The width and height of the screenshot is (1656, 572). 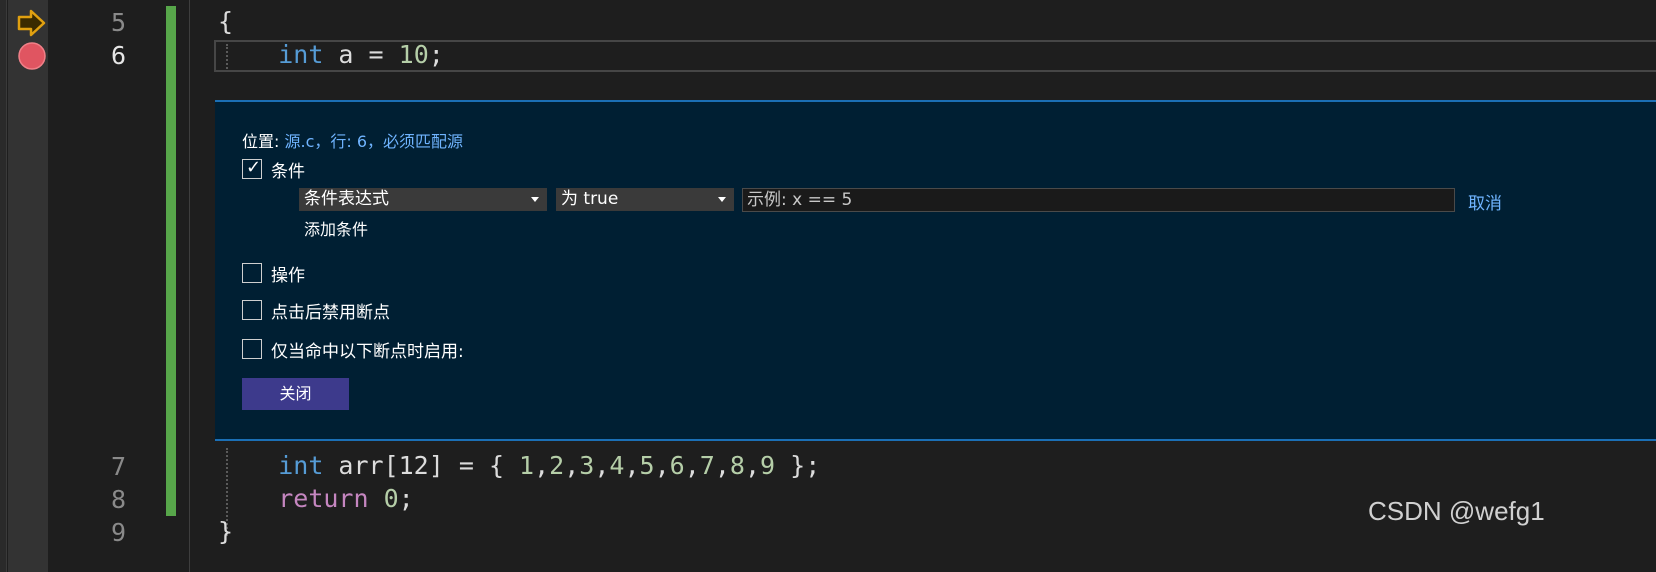 What do you see at coordinates (189, 286) in the screenshot?
I see `margin-separator` at bounding box center [189, 286].